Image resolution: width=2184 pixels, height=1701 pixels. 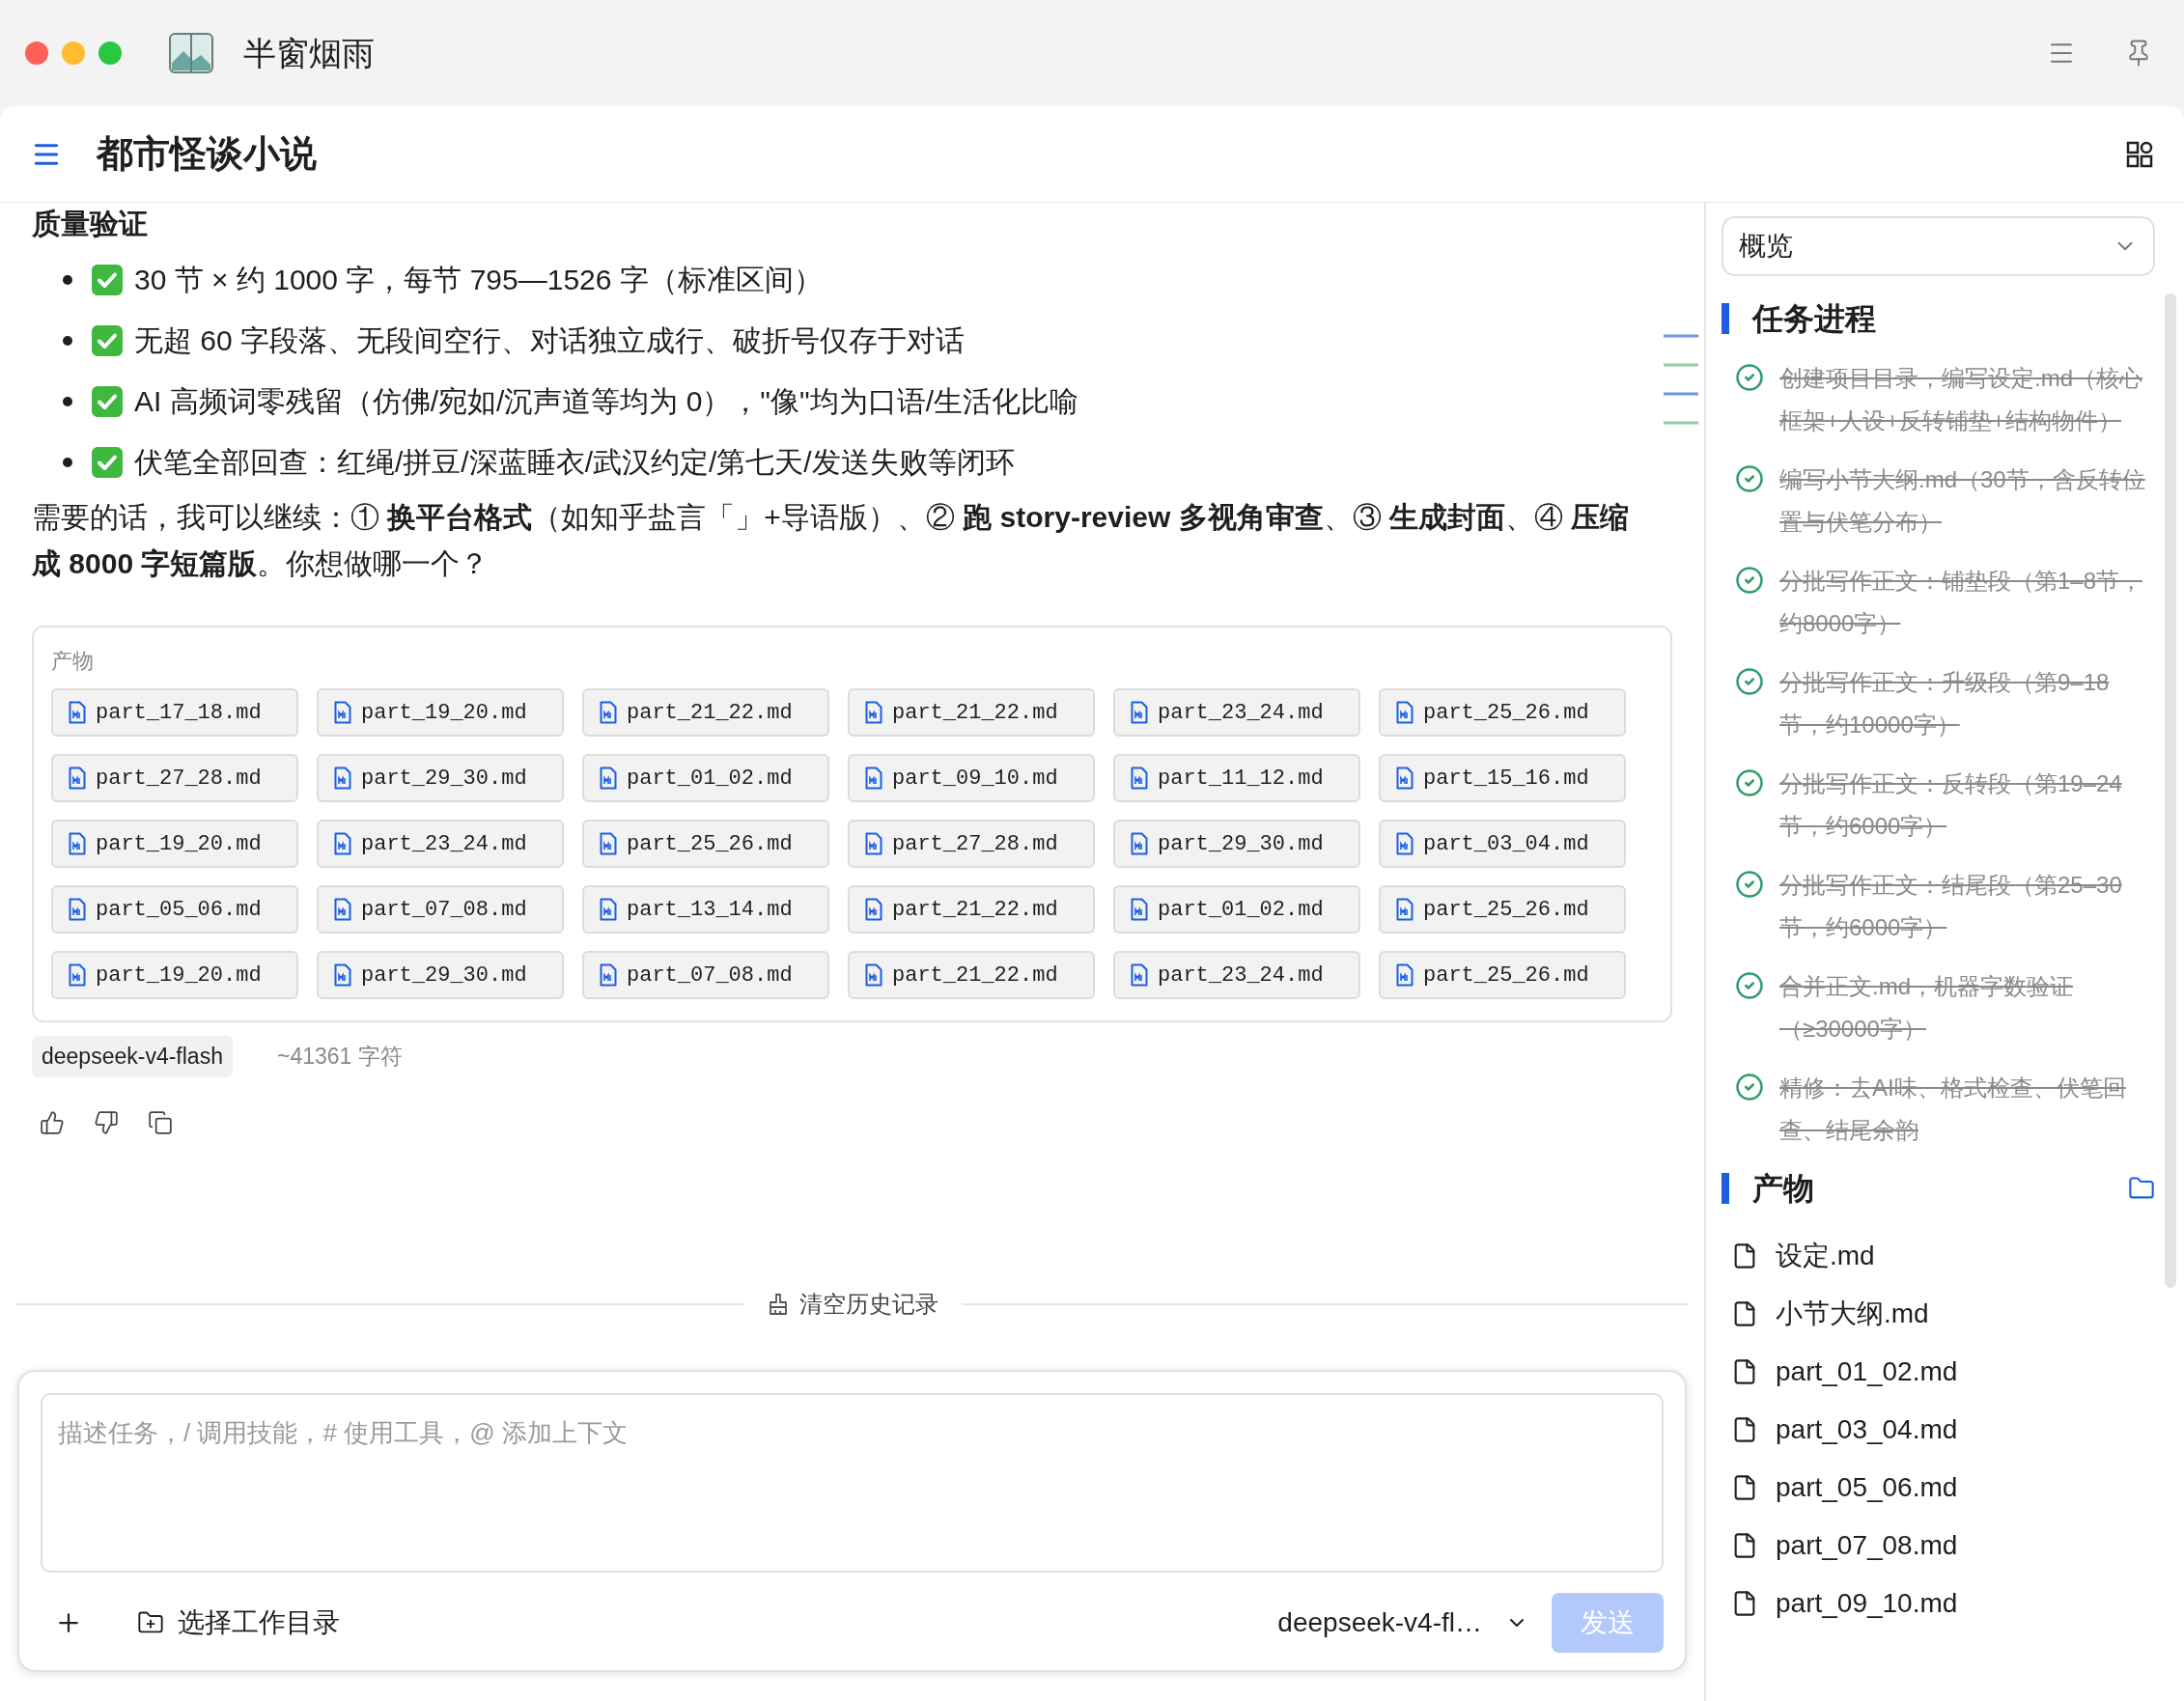 I want to click on model-tag: deepseek-v4-flash, so click(x=132, y=1056).